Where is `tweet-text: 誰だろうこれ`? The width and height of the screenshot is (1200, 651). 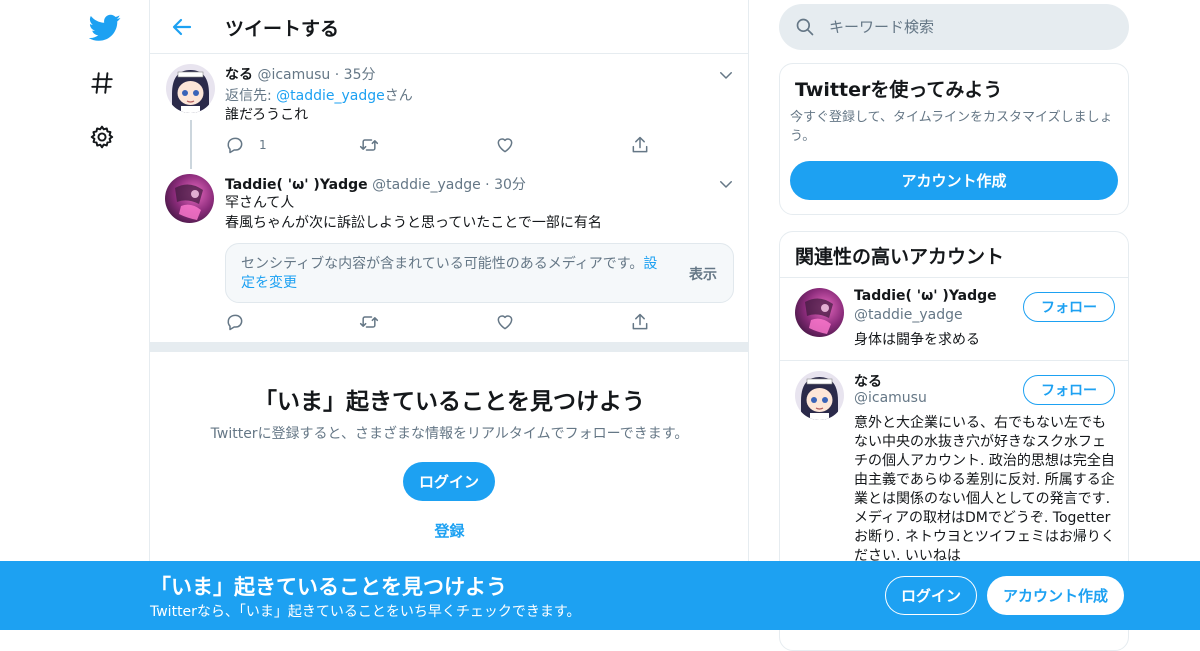 tweet-text: 誰だろうこれ is located at coordinates (267, 115).